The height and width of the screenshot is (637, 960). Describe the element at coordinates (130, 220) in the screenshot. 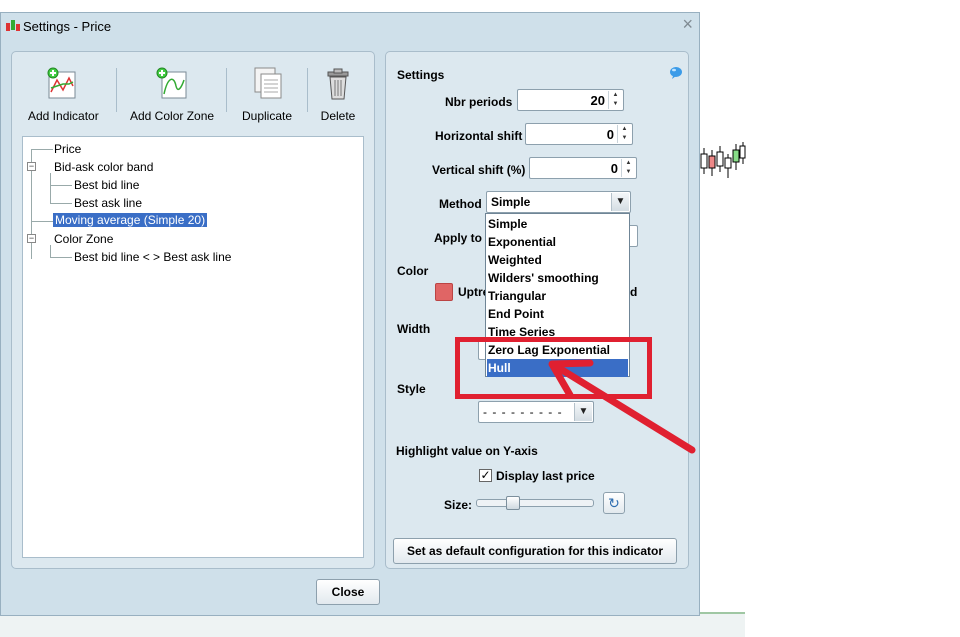

I see `tree-item-moving-average: Moving average (Simple 20)` at that location.